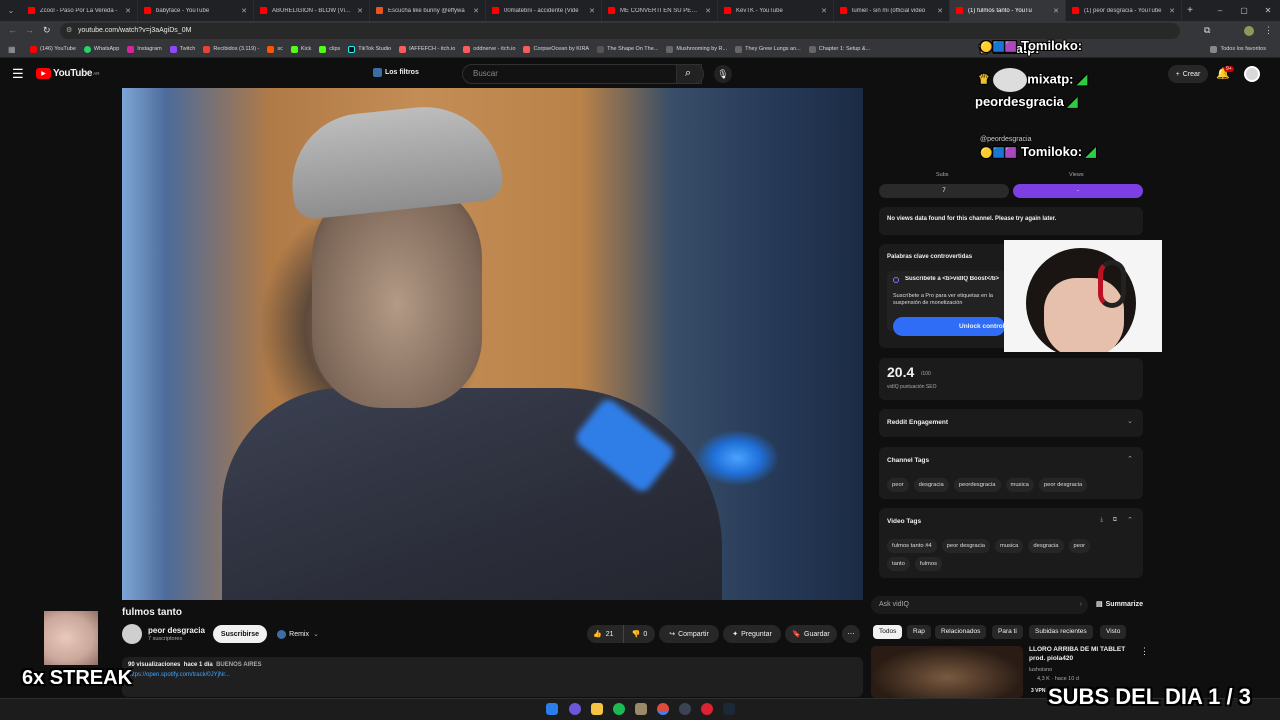 This screenshot has width=1280, height=720. Describe the element at coordinates (1238, 49) in the screenshot. I see `all-bookmarks: Todos los favoritos` at that location.